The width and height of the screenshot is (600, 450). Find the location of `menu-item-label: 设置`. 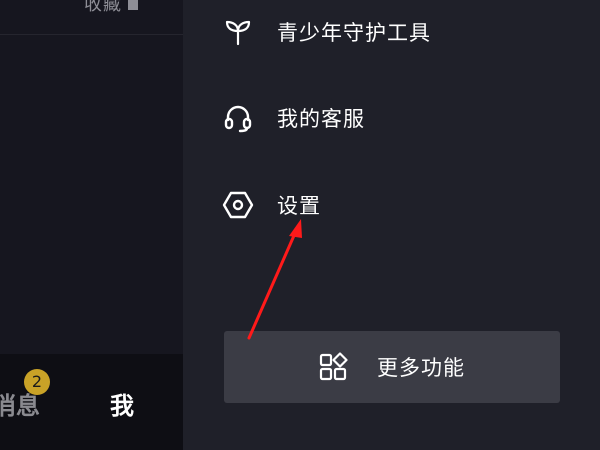

menu-item-label: 设置 is located at coordinates (299, 206).